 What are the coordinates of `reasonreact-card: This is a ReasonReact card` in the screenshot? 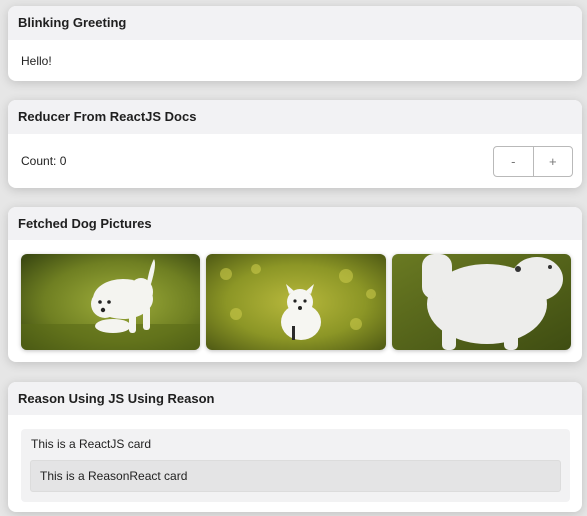 It's located at (295, 476).